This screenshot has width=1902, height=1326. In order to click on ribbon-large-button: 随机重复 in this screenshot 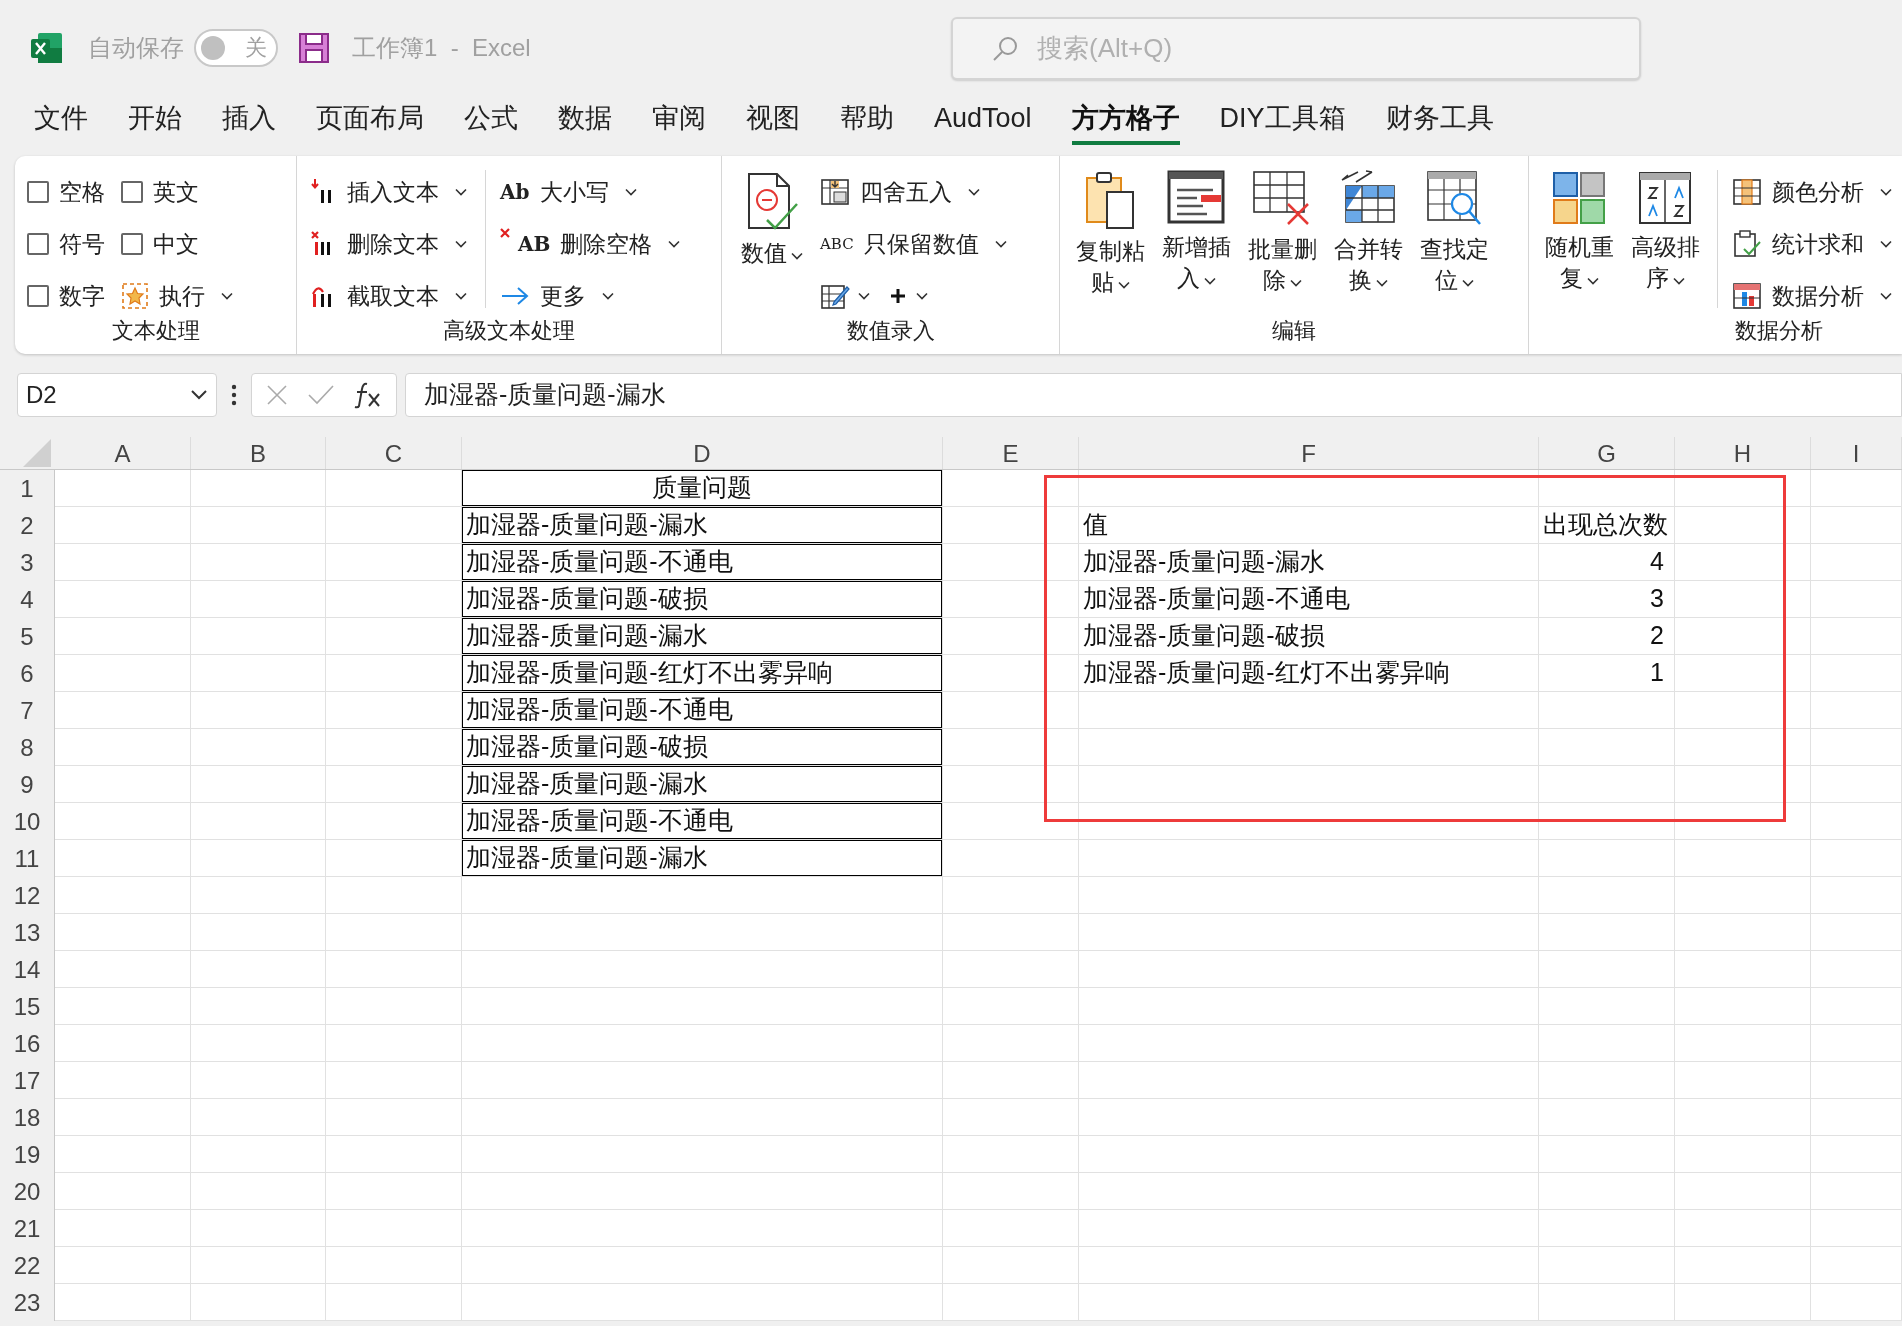, I will do `click(1579, 231)`.